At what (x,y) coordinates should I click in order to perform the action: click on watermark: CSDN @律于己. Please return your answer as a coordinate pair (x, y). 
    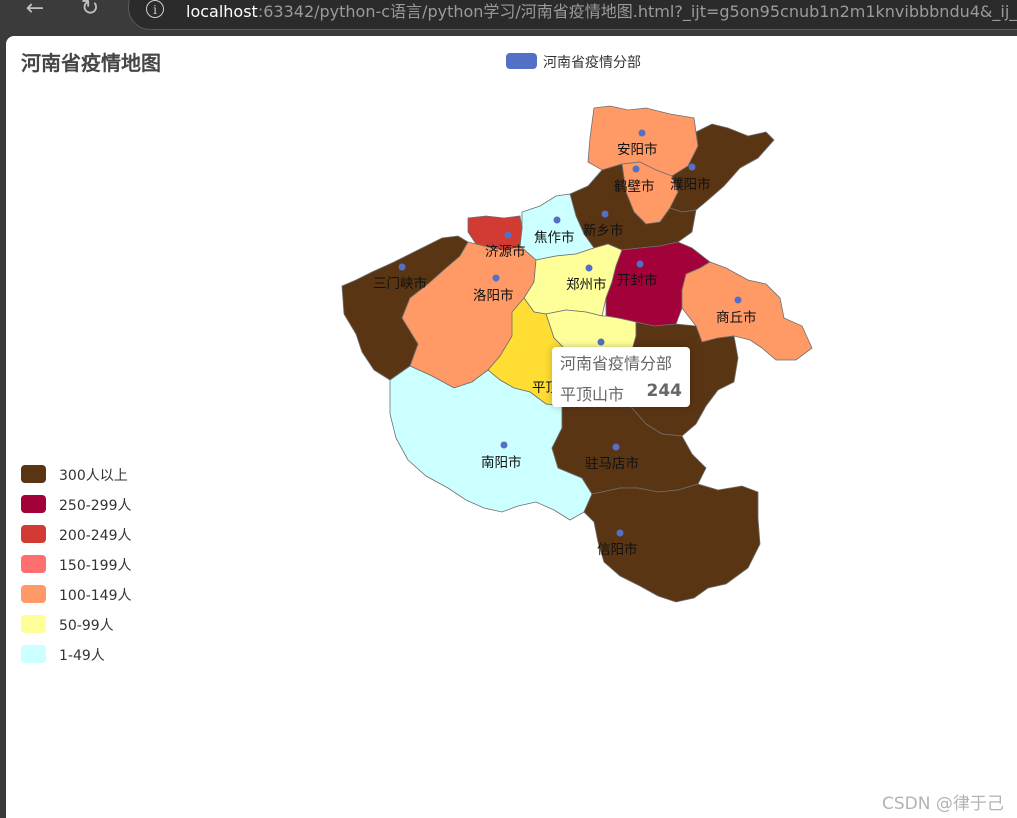
    Looking at the image, I should click on (943, 804).